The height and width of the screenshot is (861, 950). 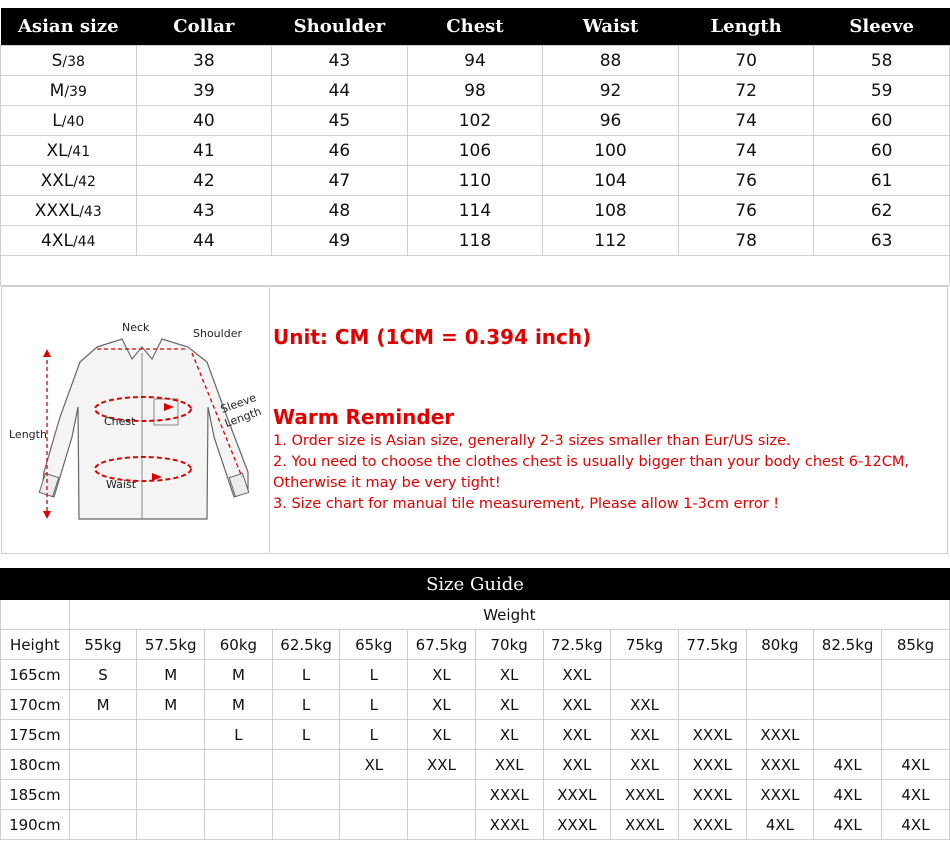 What do you see at coordinates (339, 240) in the screenshot?
I see `measurement-cell: 49` at bounding box center [339, 240].